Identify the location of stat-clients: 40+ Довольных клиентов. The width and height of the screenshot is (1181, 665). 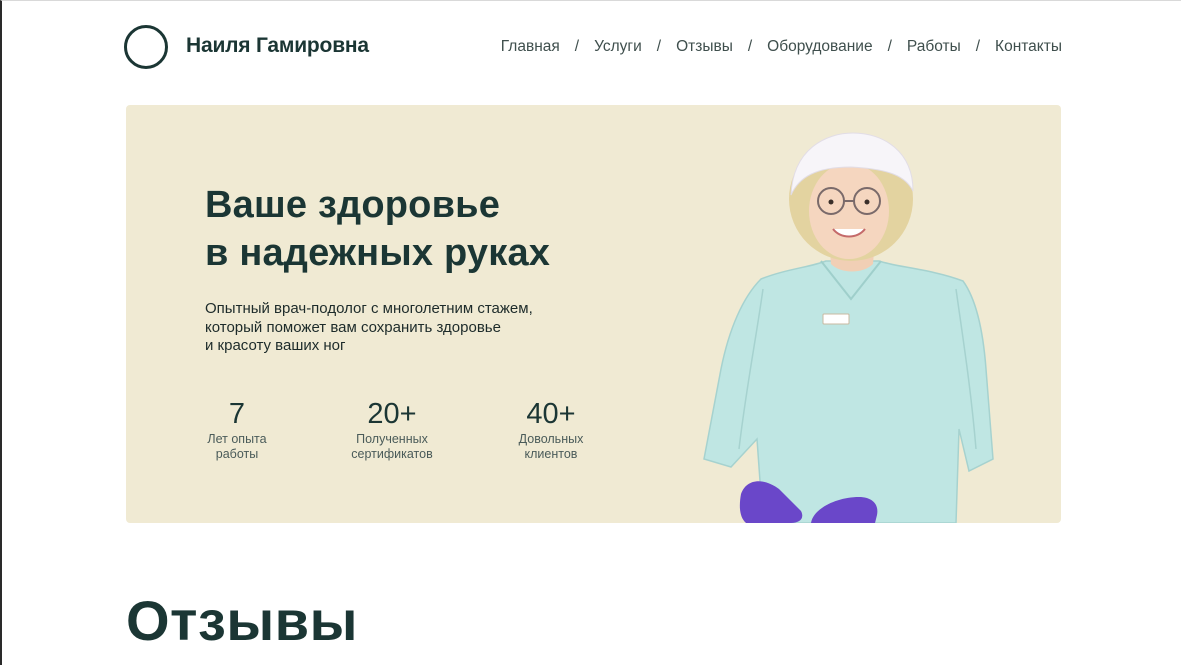
(551, 429).